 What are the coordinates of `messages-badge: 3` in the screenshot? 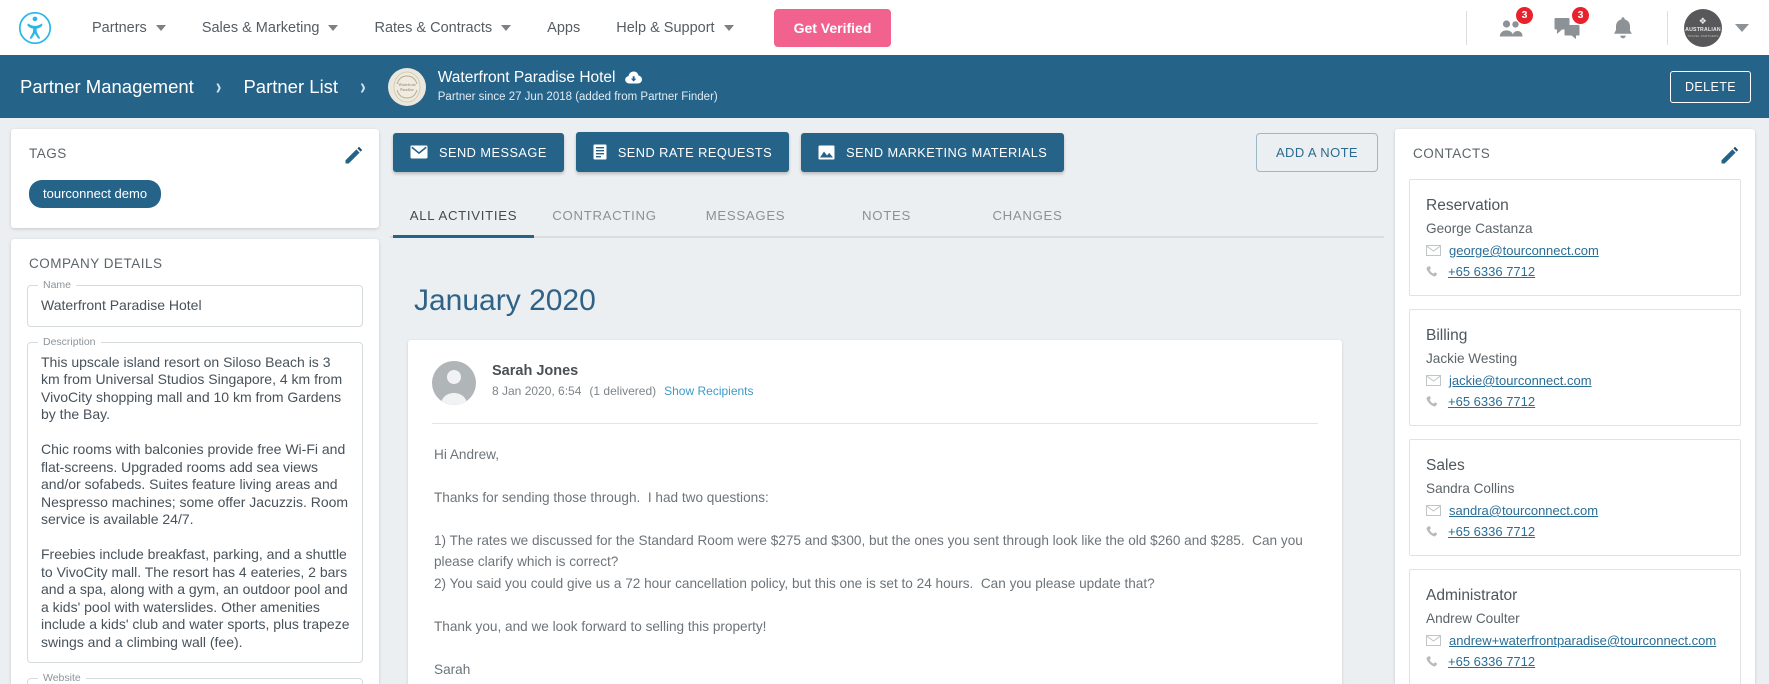 It's located at (1580, 15).